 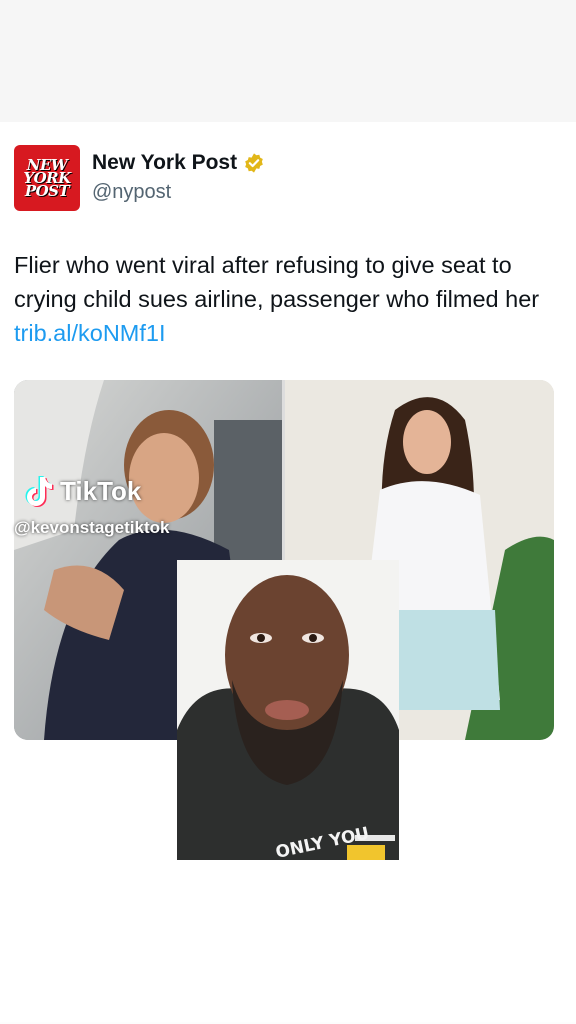 I want to click on verified-badge-icon, so click(x=254, y=163).